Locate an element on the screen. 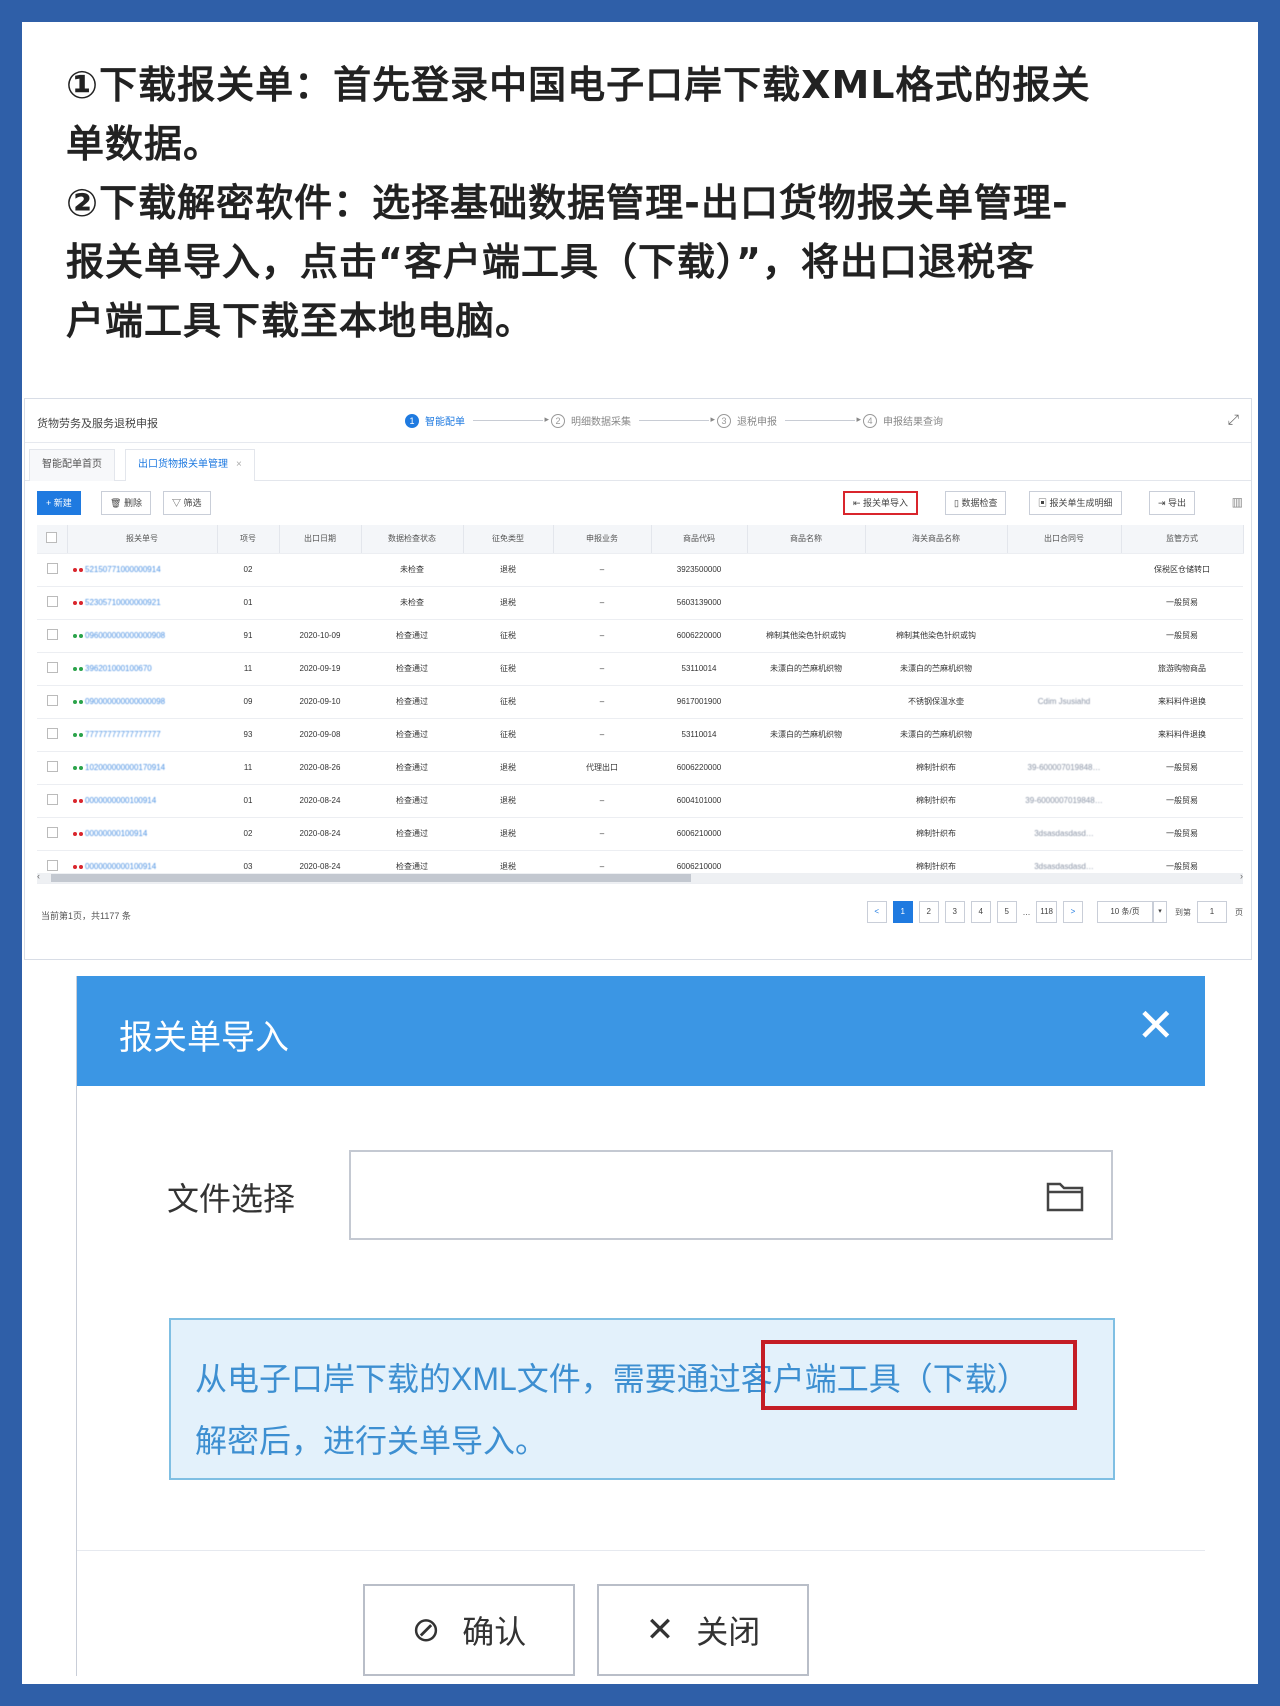 The width and height of the screenshot is (1280, 1706). table-cell: 102000000000170914 is located at coordinates (142, 768).